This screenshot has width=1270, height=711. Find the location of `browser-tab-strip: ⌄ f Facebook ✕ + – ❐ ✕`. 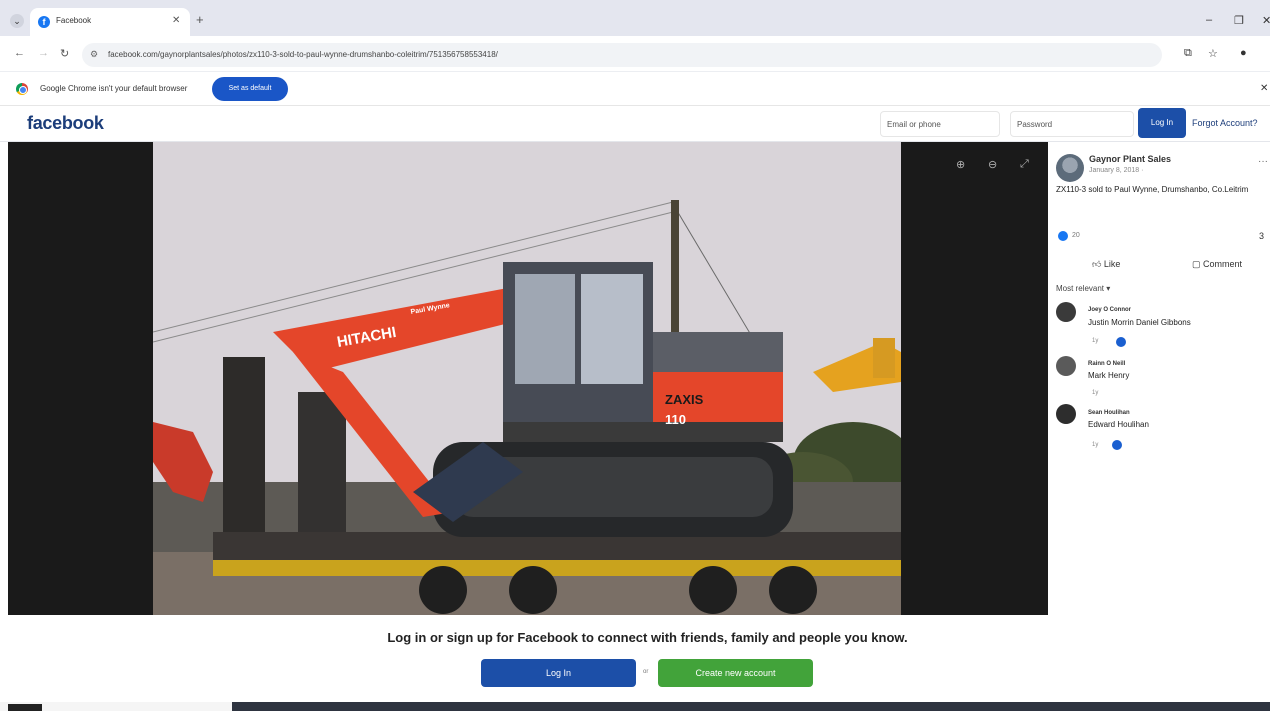

browser-tab-strip: ⌄ f Facebook ✕ + – ❐ ✕ is located at coordinates (635, 18).